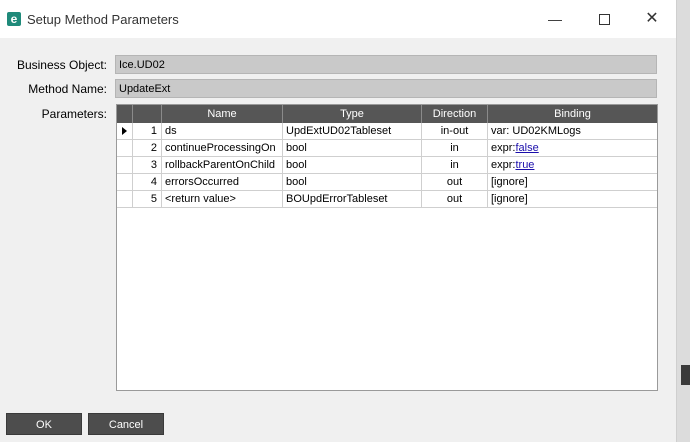 This screenshot has height=442, width=690. I want to click on maximize-button, so click(604, 19).